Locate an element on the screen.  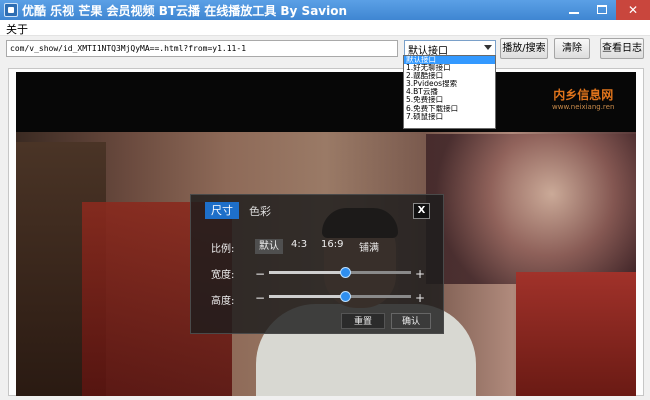
dropdown-option: 默认接口 is located at coordinates (449, 60).